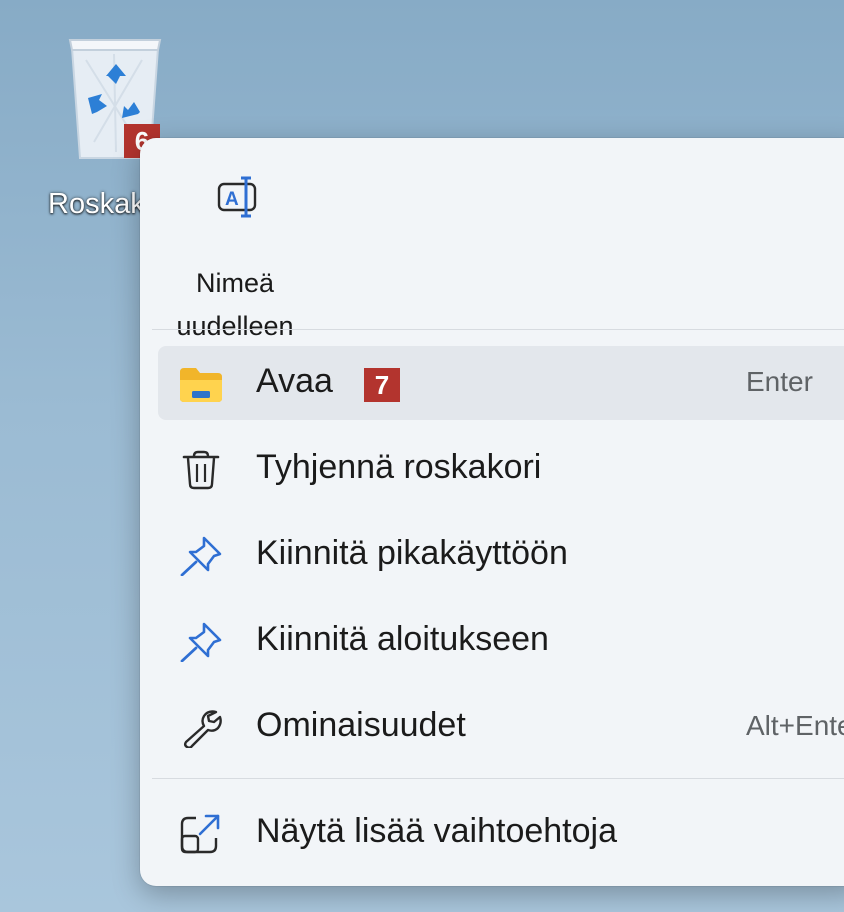  I want to click on desktop-recycle-bin: Roskakori, so click(99, 121).